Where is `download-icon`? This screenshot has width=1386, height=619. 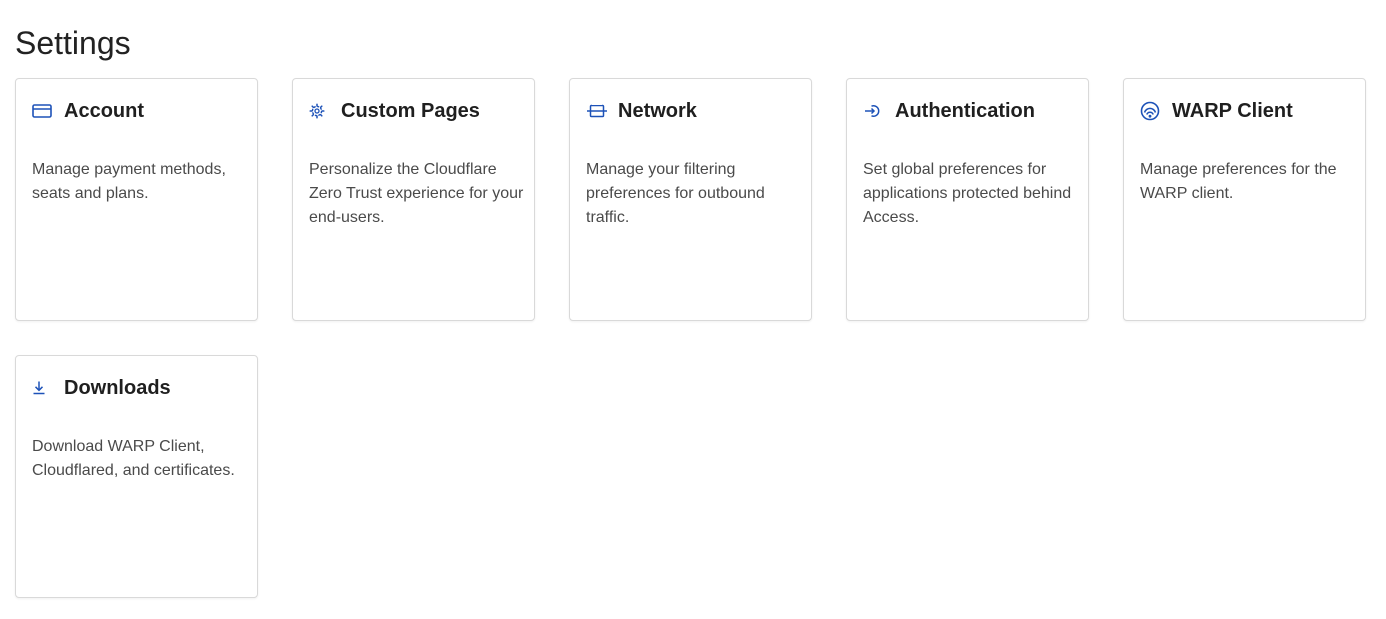
download-icon is located at coordinates (43, 388).